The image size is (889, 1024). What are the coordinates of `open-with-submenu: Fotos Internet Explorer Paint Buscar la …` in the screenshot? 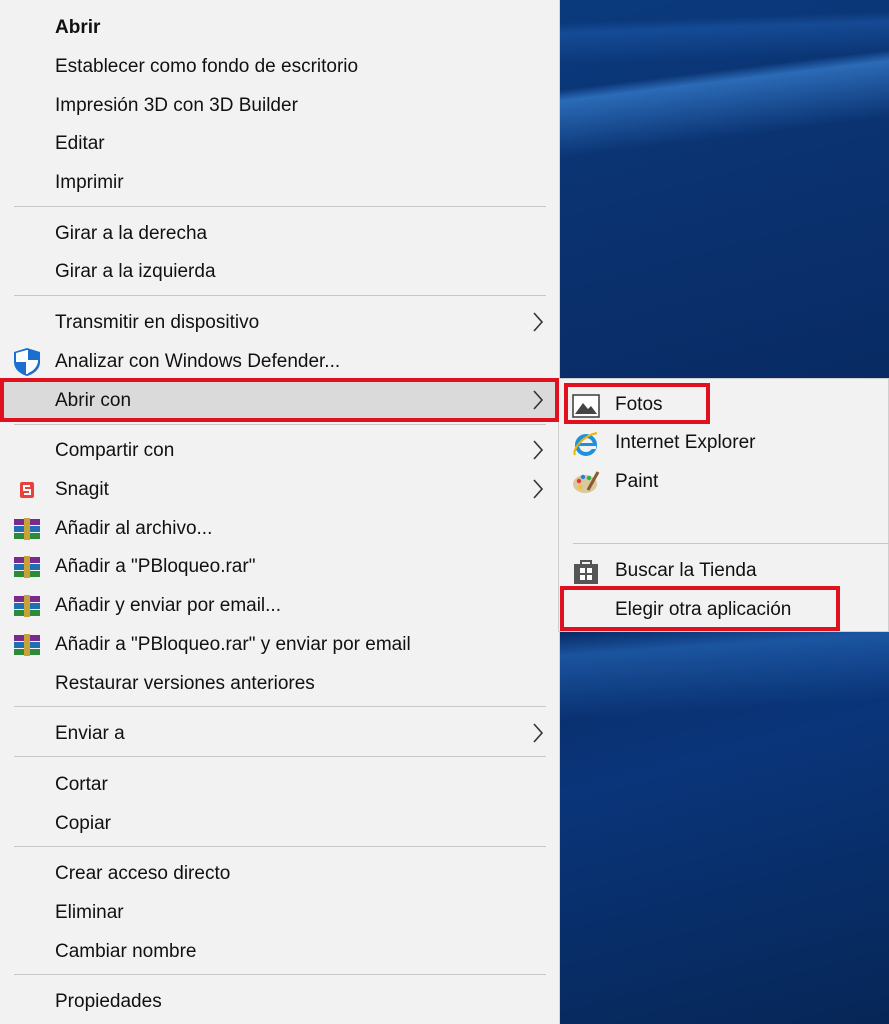 It's located at (723, 505).